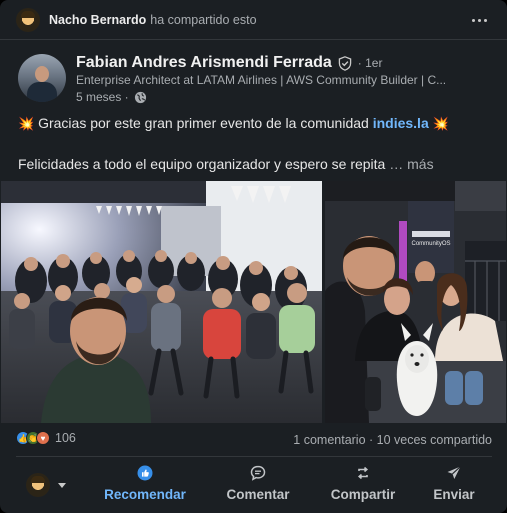  I want to click on repost-button: Compartir, so click(363, 486).